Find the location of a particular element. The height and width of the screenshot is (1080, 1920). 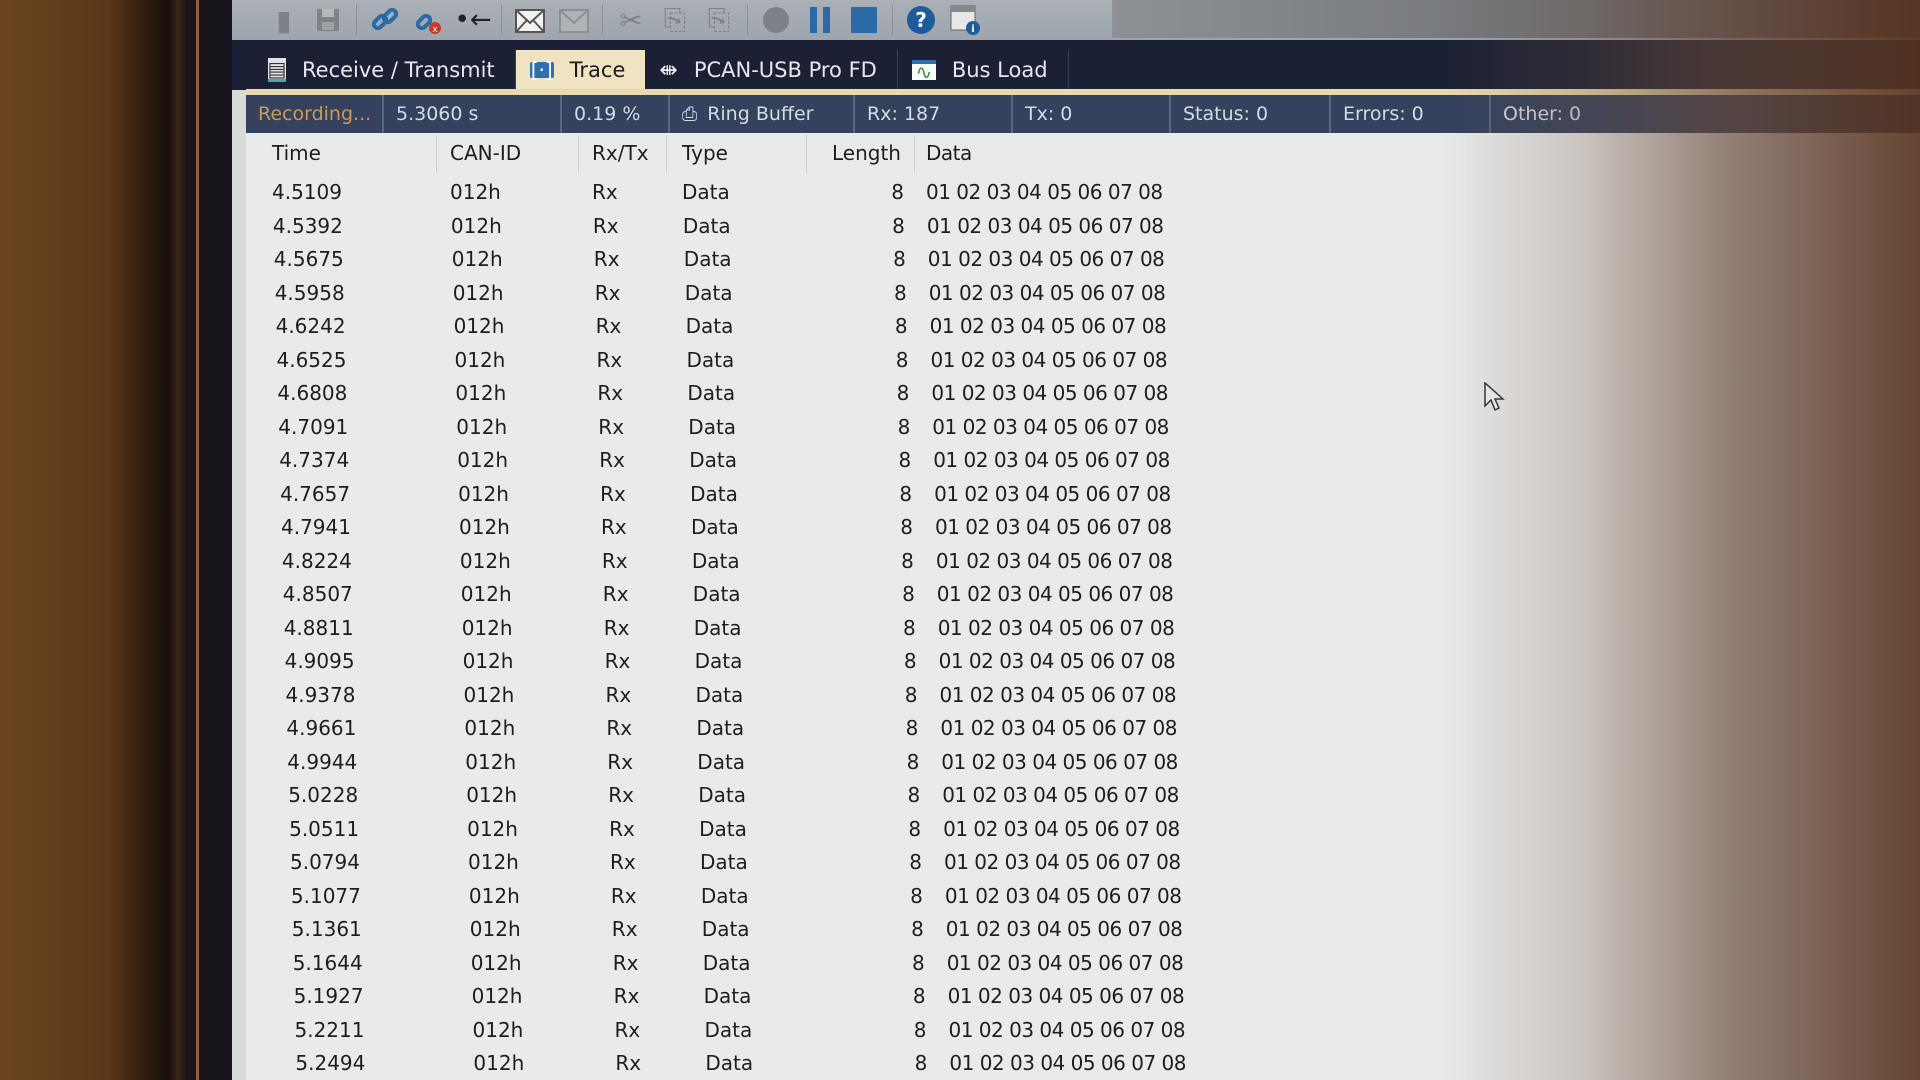

record-icon is located at coordinates (776, 20).